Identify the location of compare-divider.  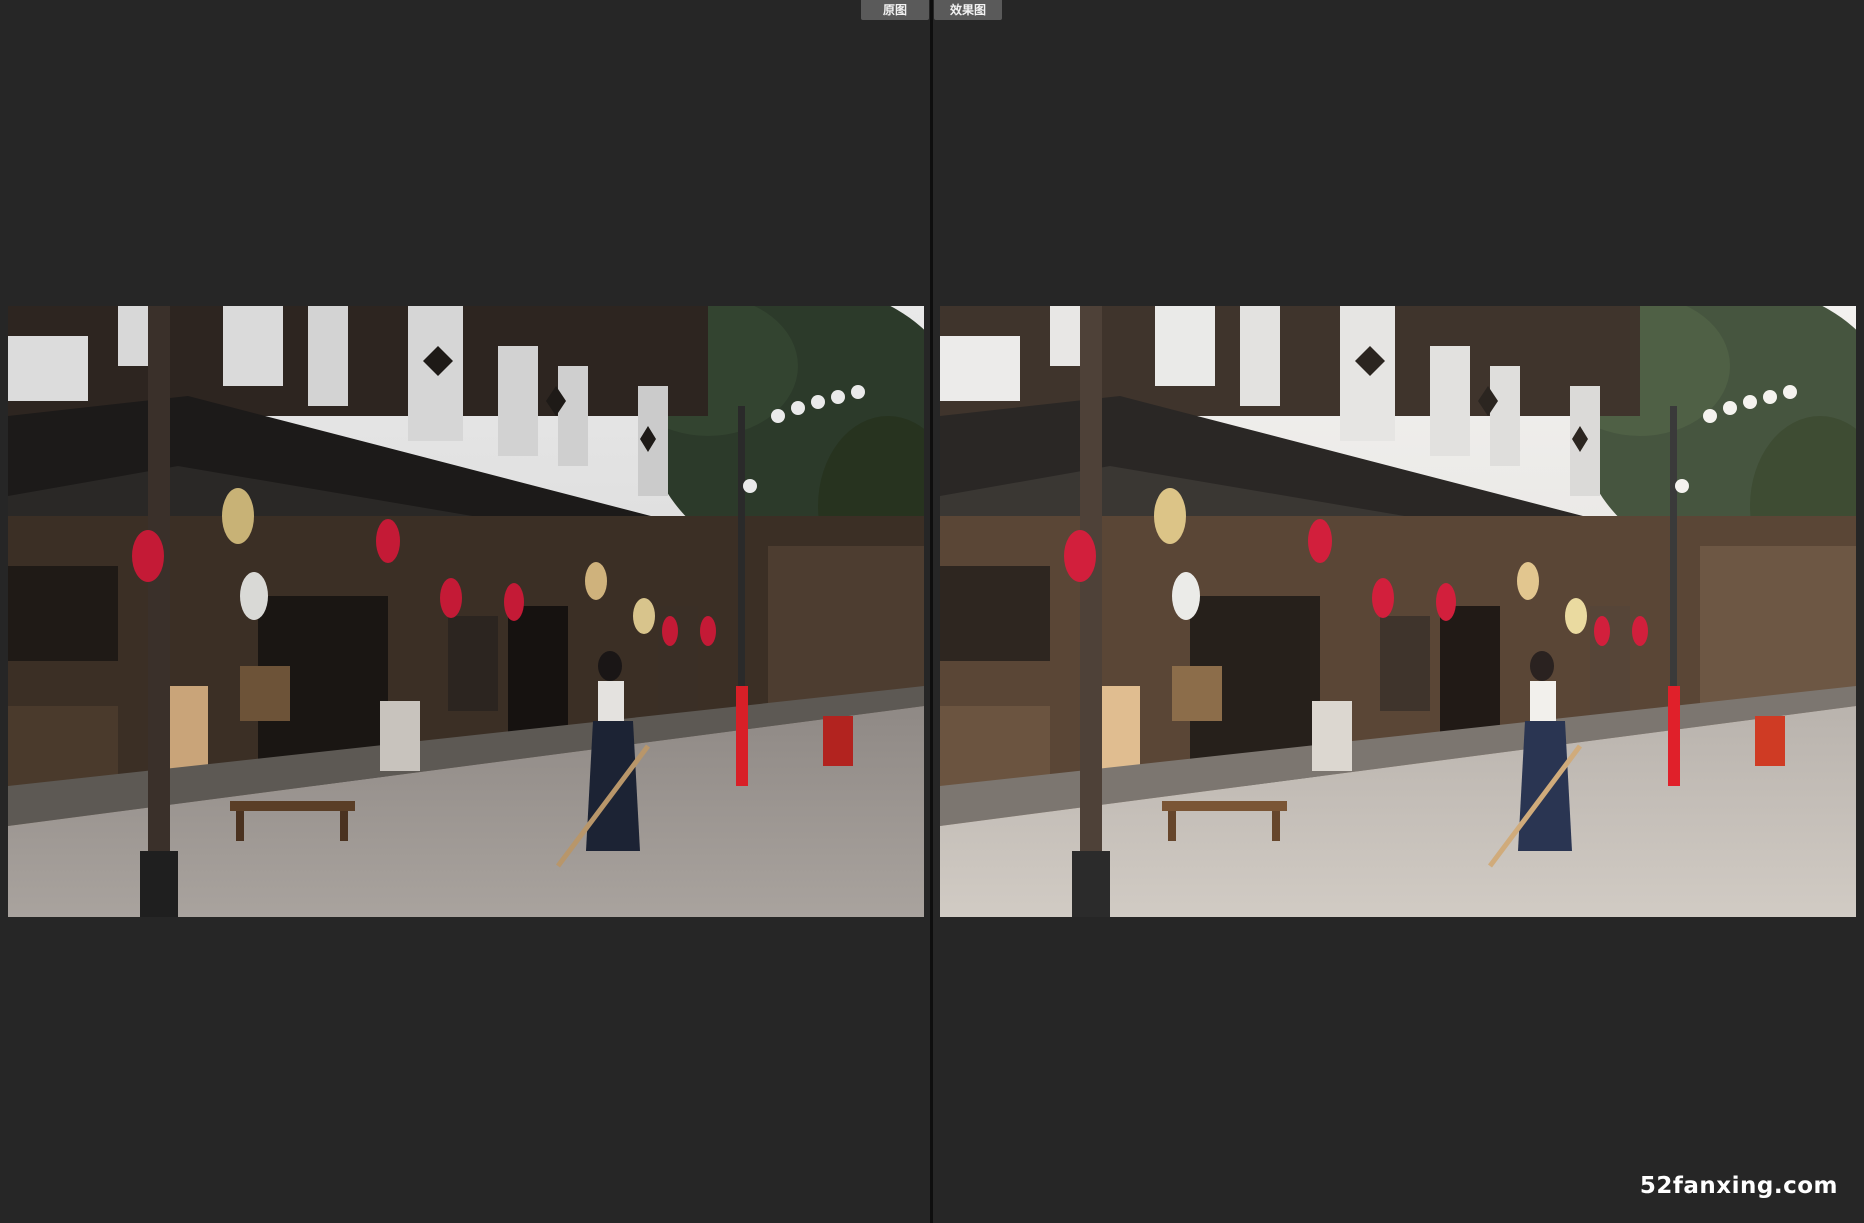
(931, 611).